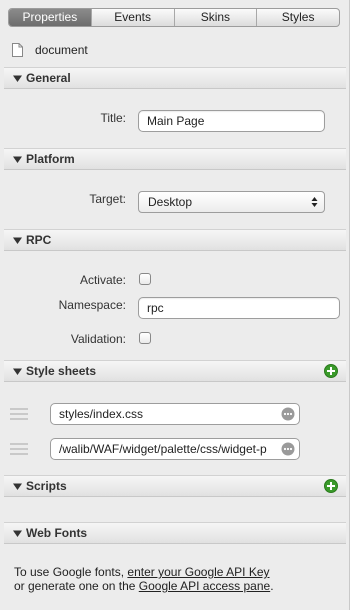 The image size is (350, 610). What do you see at coordinates (17, 50) in the screenshot?
I see `document-icon` at bounding box center [17, 50].